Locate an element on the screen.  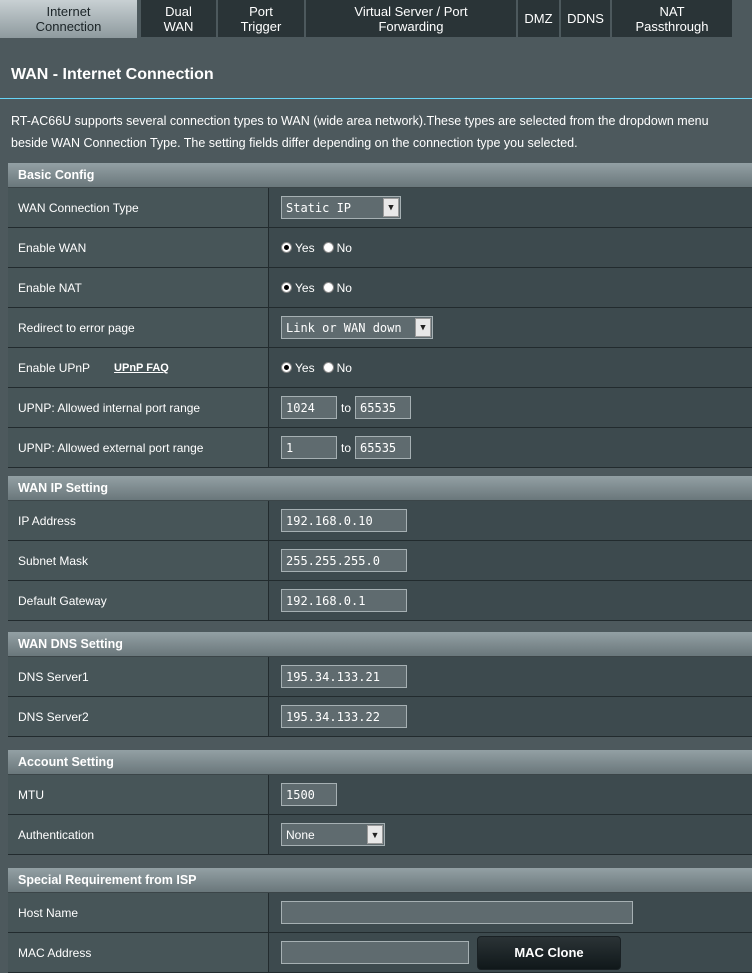
mask-row: Subnet Mask 255.255.255.0 is located at coordinates (380, 561).